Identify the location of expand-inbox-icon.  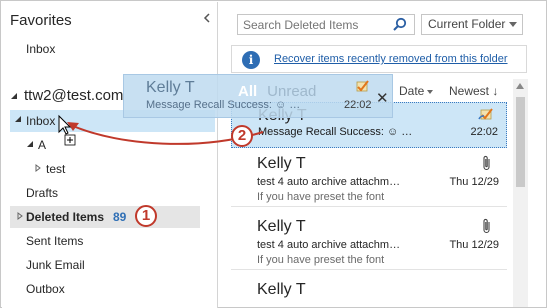
(18, 119).